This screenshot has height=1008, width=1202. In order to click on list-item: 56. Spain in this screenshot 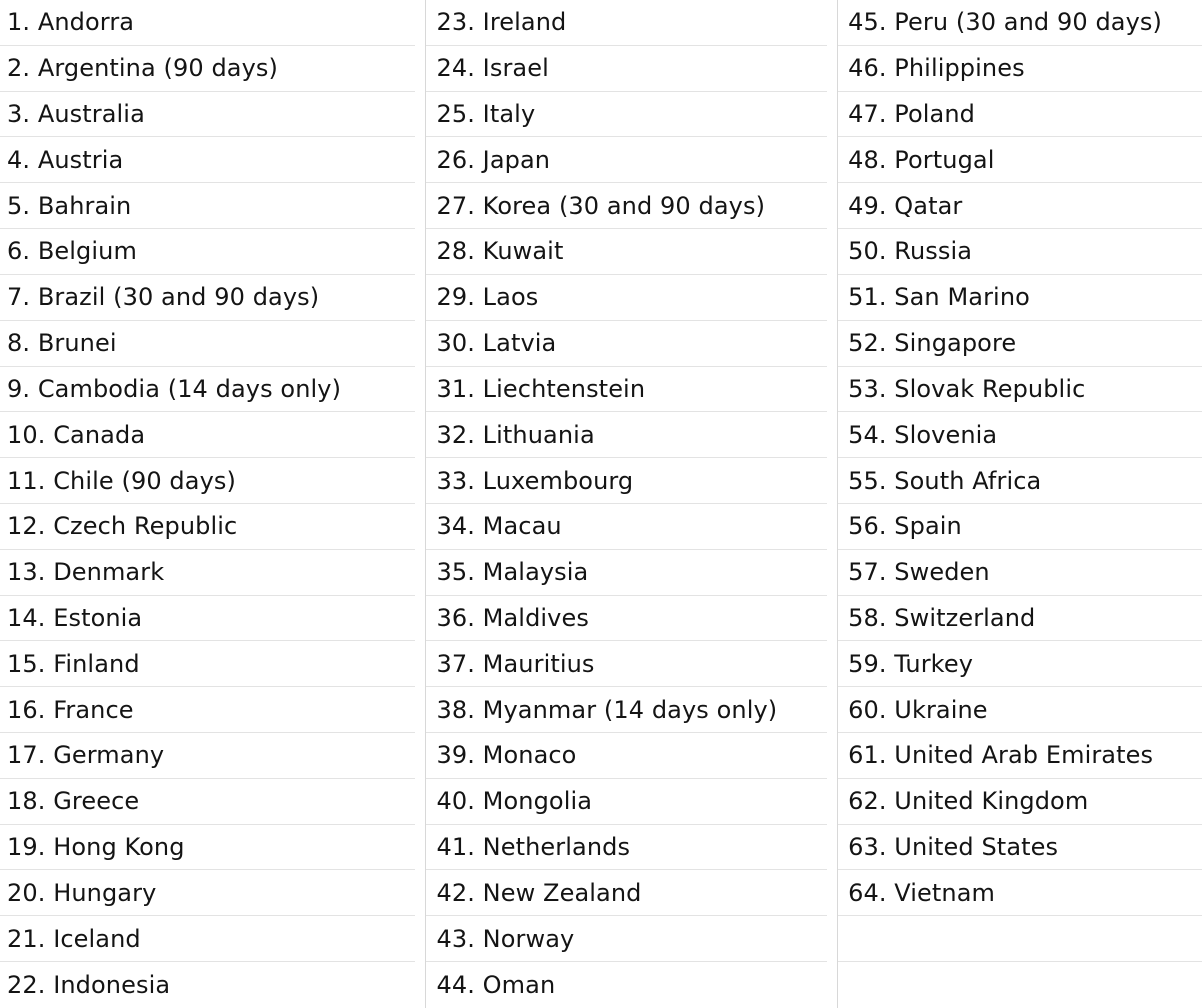, I will do `click(1020, 527)`.